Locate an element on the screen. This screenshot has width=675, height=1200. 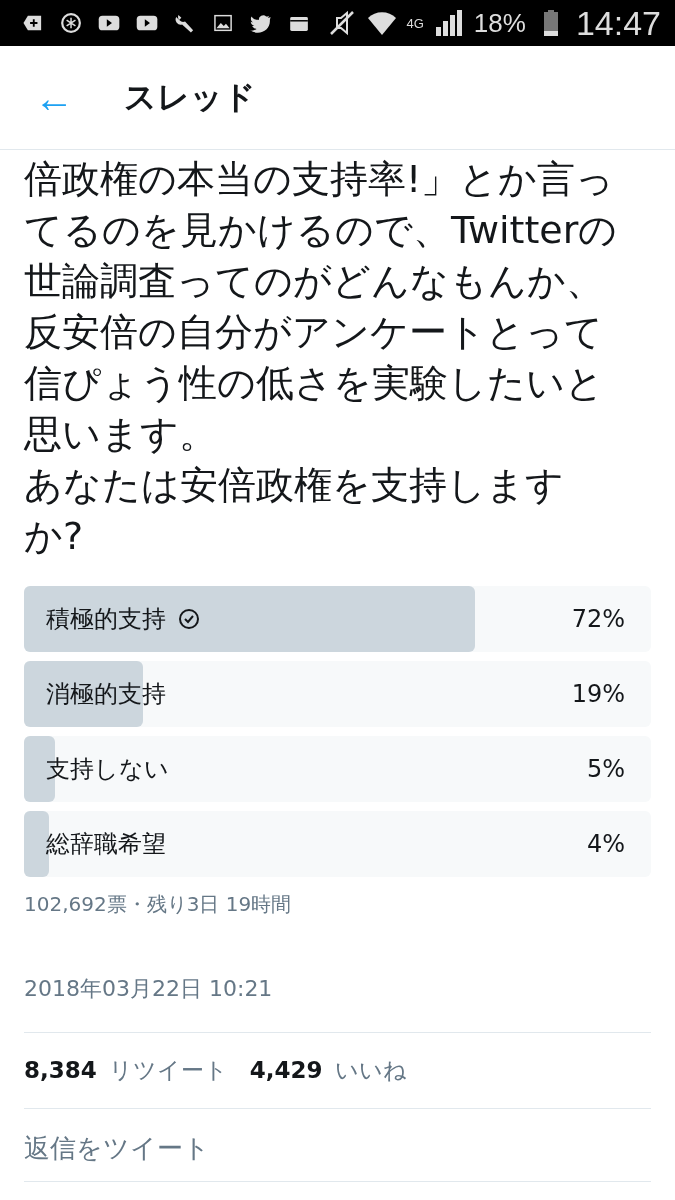
back-button: ← is located at coordinates (54, 97).